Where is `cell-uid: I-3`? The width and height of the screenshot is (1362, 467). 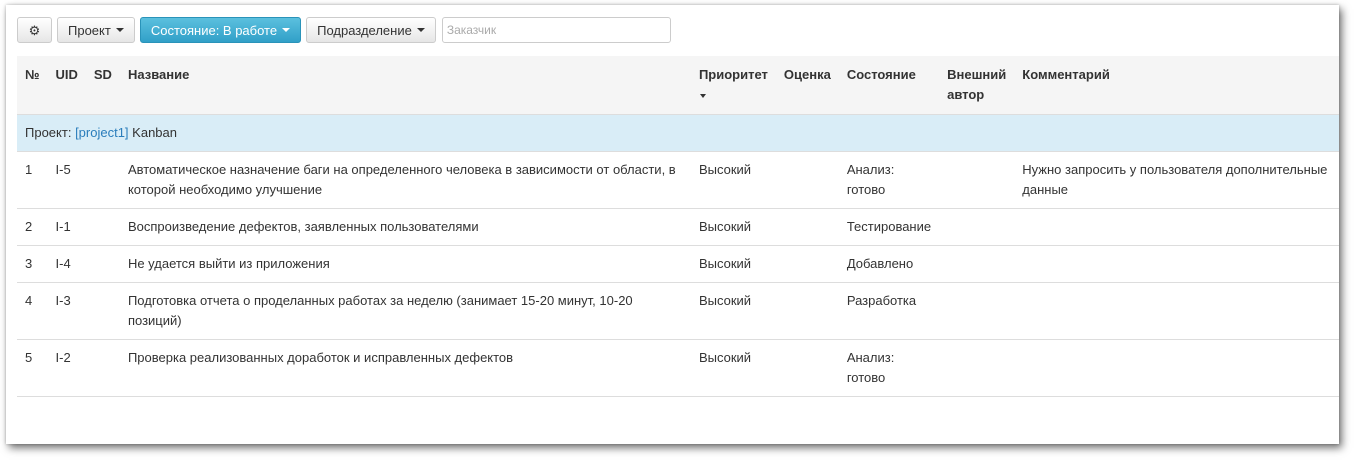
cell-uid: I-3 is located at coordinates (66, 311).